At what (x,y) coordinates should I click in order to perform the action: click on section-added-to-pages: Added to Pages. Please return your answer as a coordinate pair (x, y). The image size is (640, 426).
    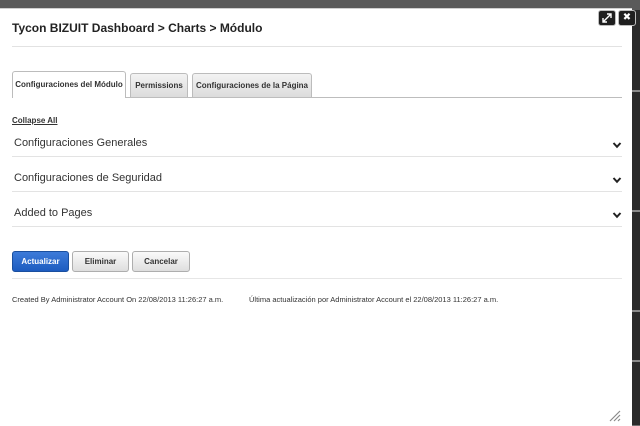
    Looking at the image, I should click on (317, 215).